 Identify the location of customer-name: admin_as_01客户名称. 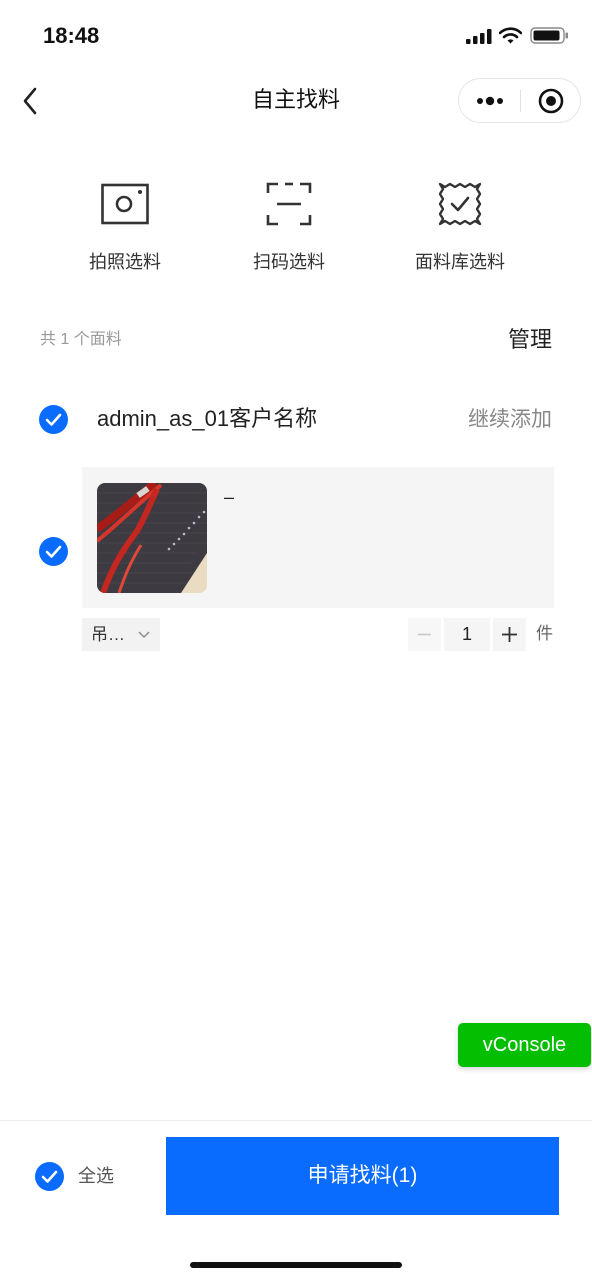
(207, 418).